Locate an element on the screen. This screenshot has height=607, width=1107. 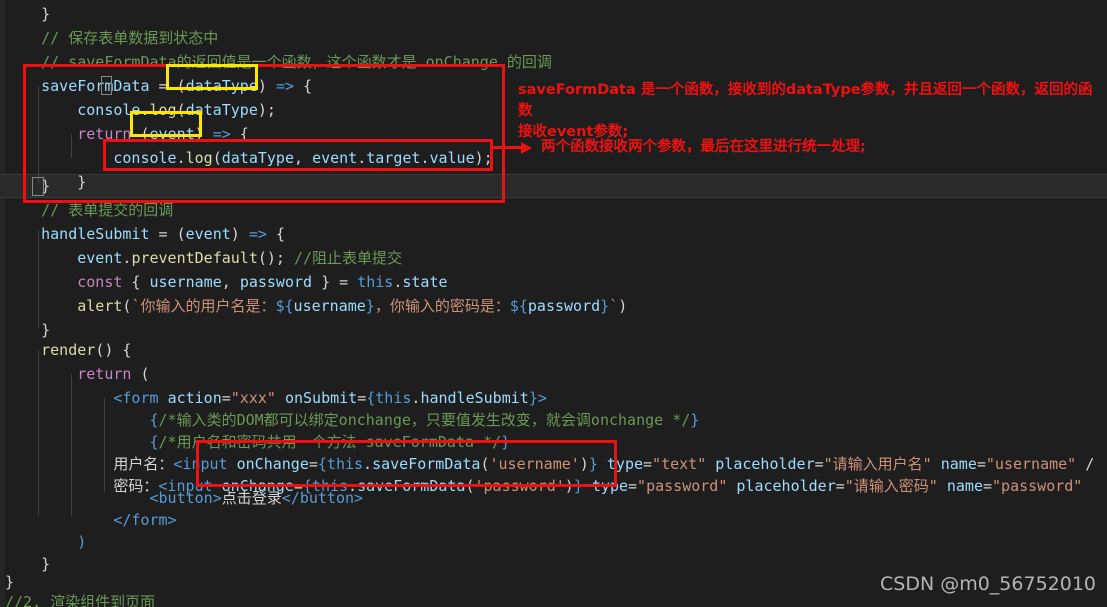
code-line: {/*用户名和密码共用一个方法 saveFormData */} is located at coordinates (330, 442).